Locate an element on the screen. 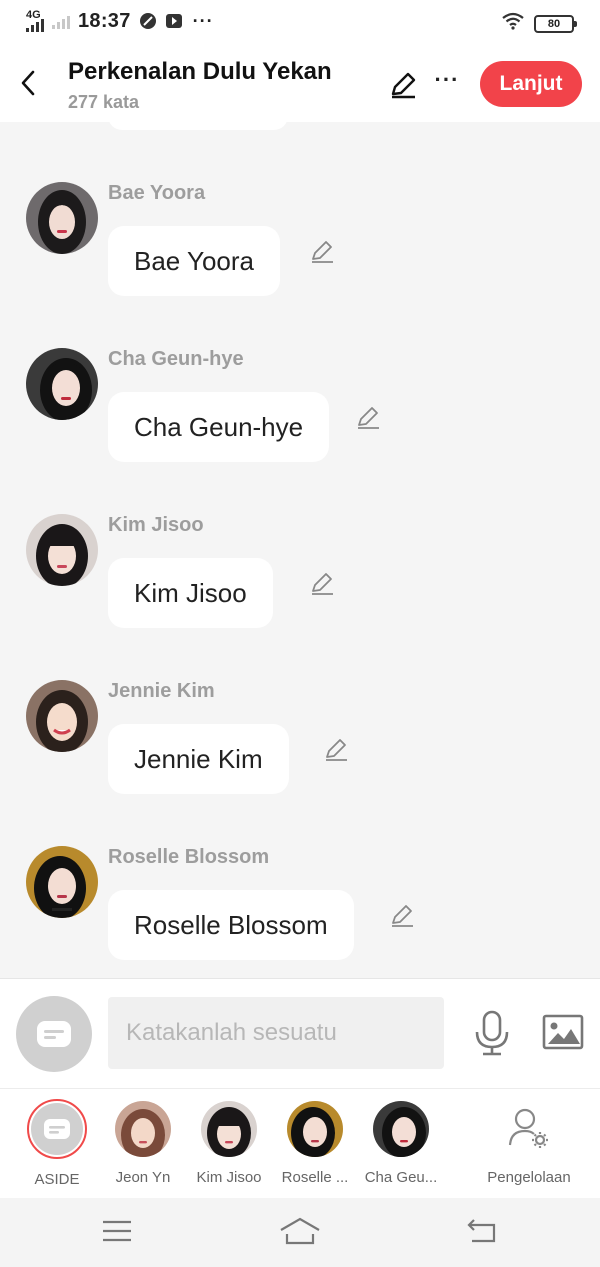  composer-bar is located at coordinates (300, 1033).